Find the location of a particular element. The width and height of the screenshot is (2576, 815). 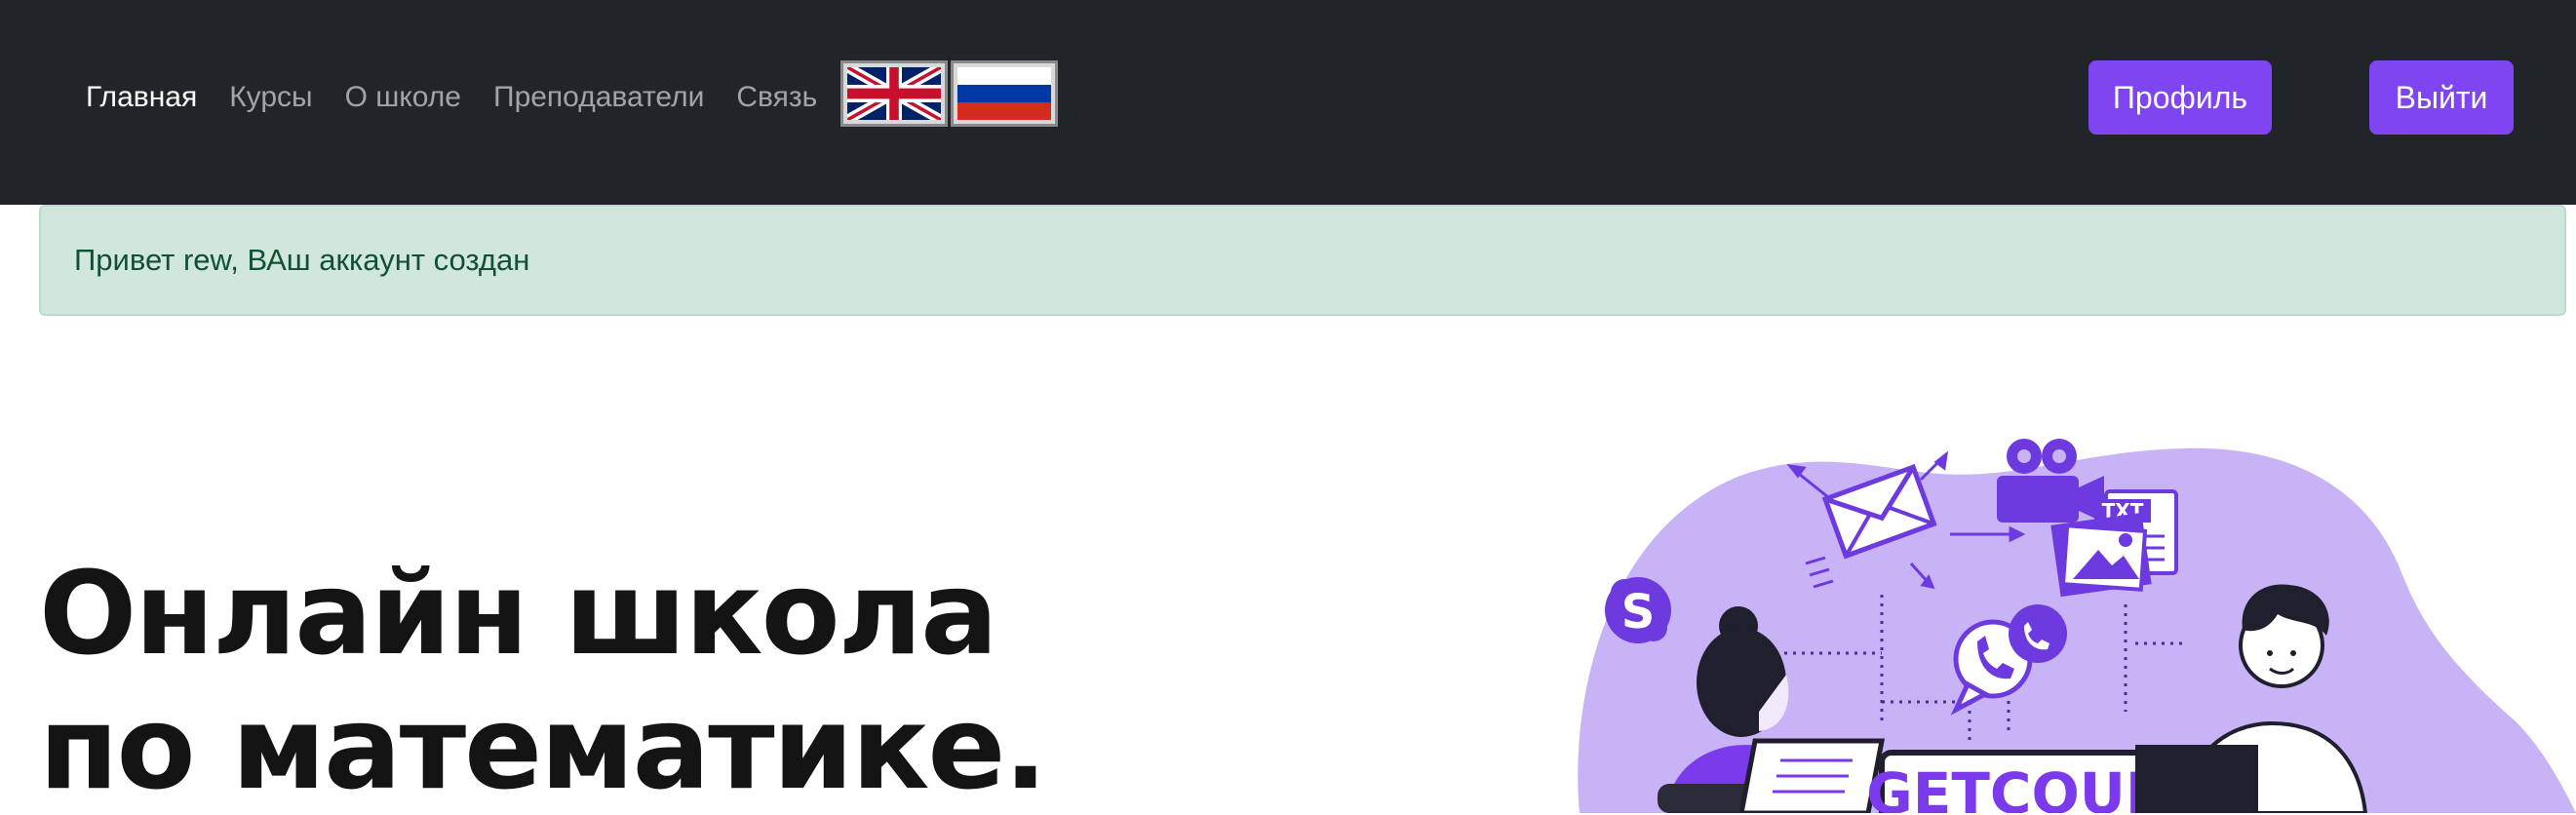

hero-title: Онлайн школа по математике. is located at coordinates (543, 680).